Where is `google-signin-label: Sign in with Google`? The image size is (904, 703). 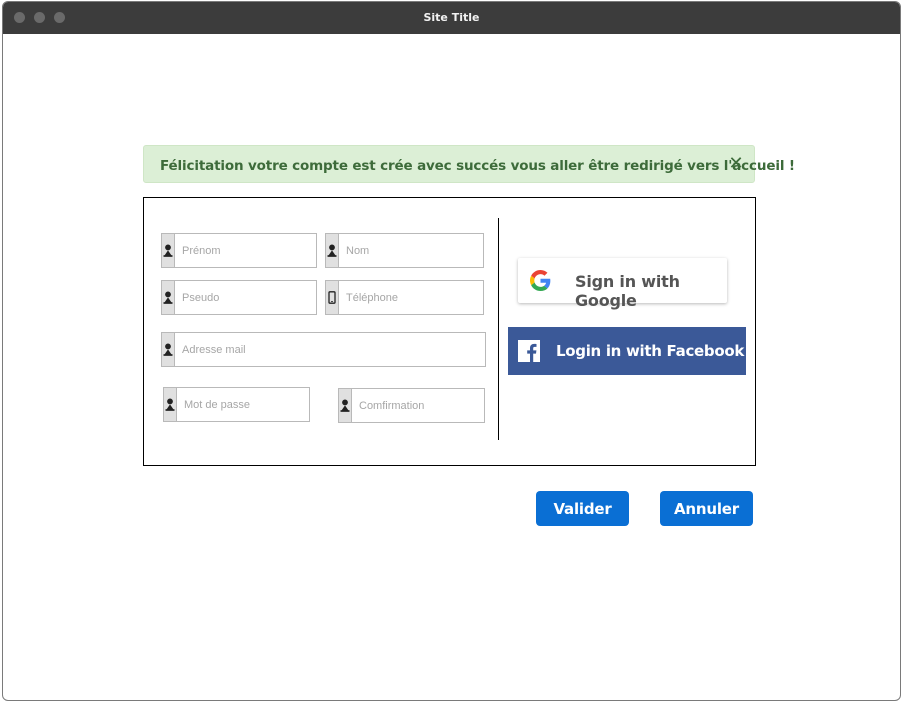
google-signin-label: Sign in with Google is located at coordinates (627, 291).